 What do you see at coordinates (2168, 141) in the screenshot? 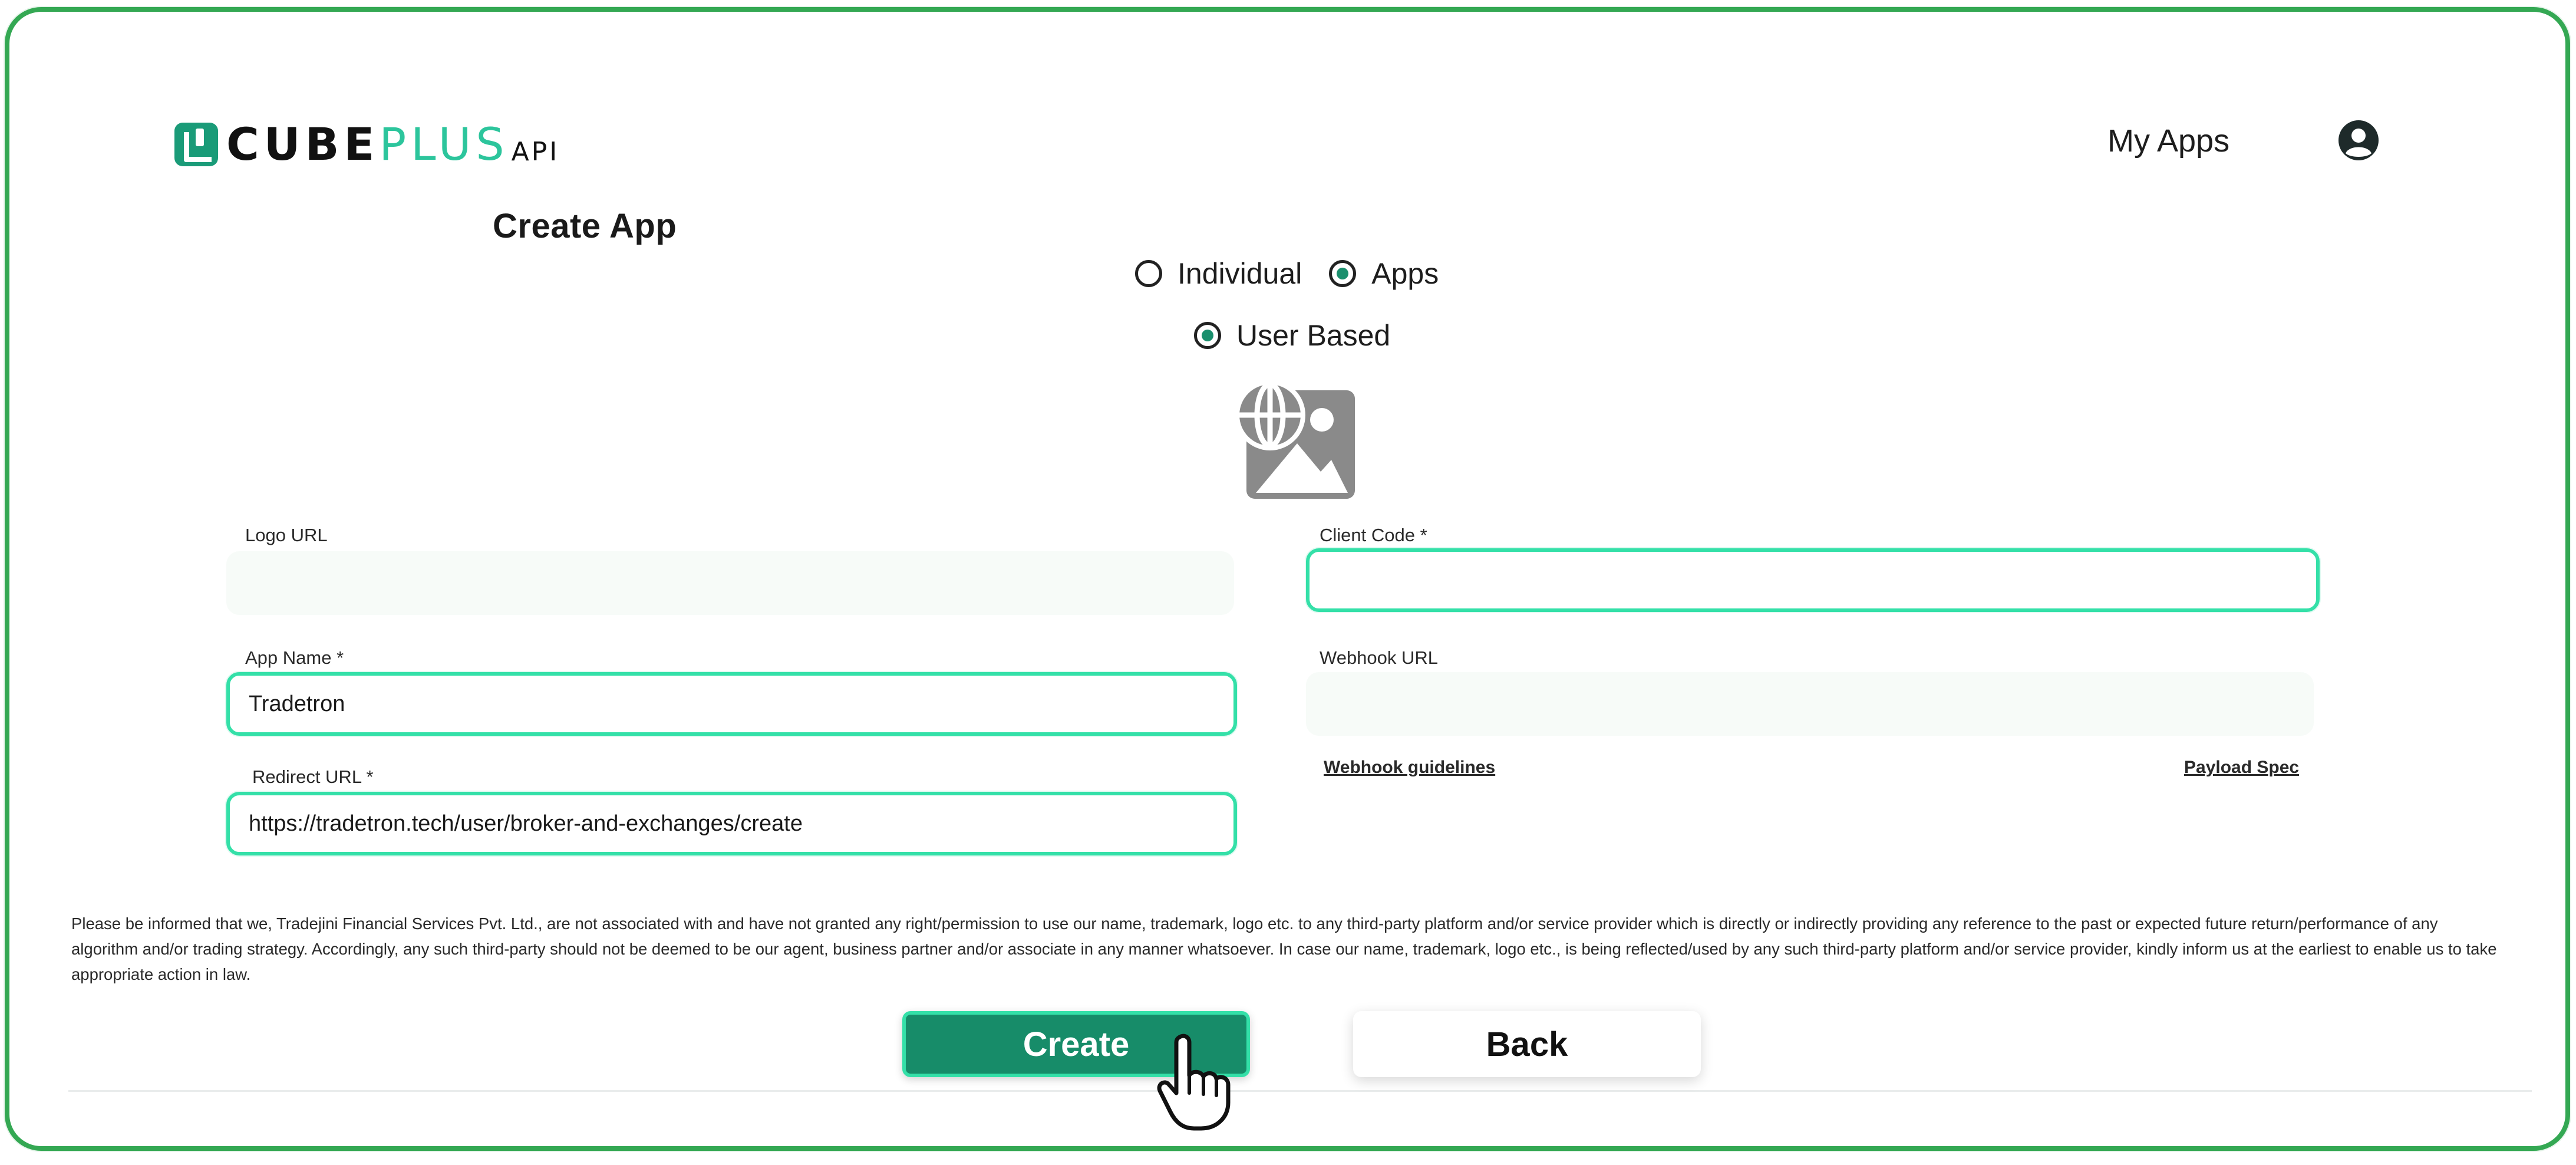
I see `nav-my-apps: My Apps` at bounding box center [2168, 141].